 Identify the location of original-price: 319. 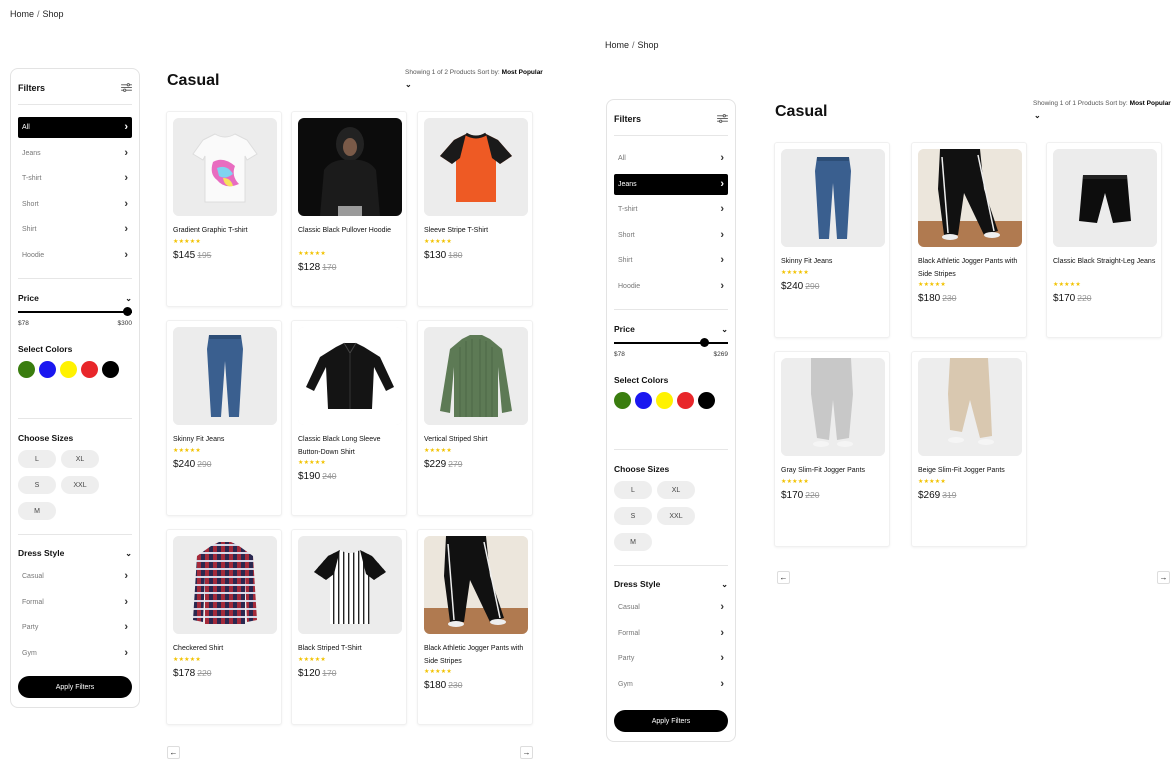
(949, 495).